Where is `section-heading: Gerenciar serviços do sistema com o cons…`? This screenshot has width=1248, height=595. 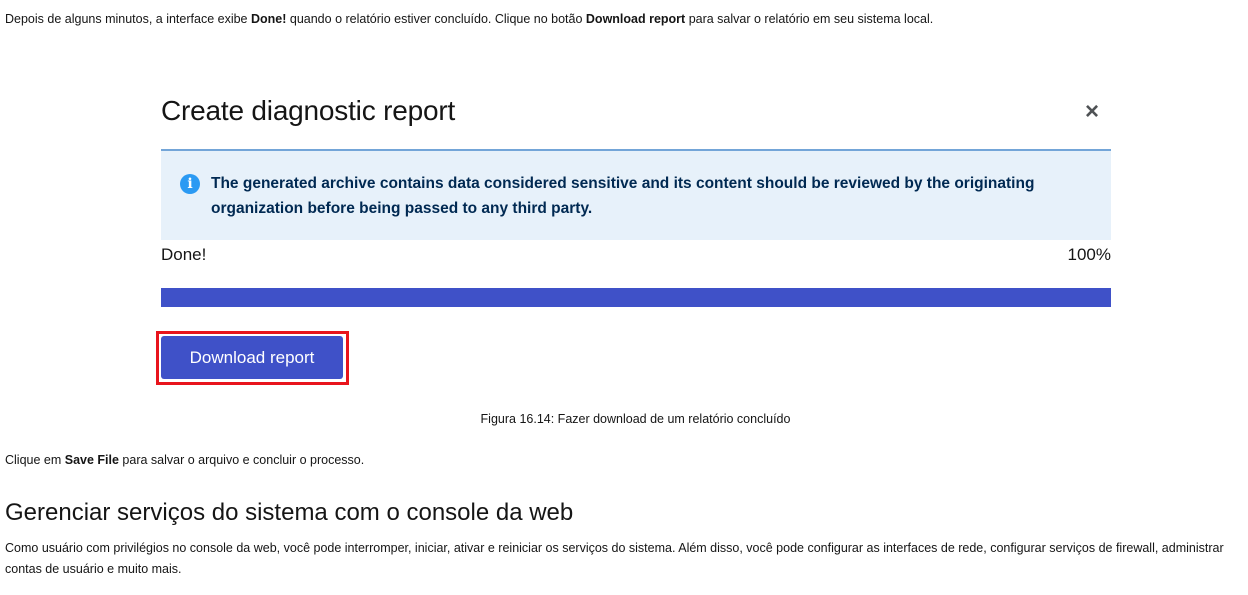 section-heading: Gerenciar serviços do sistema com o cons… is located at coordinates (289, 512).